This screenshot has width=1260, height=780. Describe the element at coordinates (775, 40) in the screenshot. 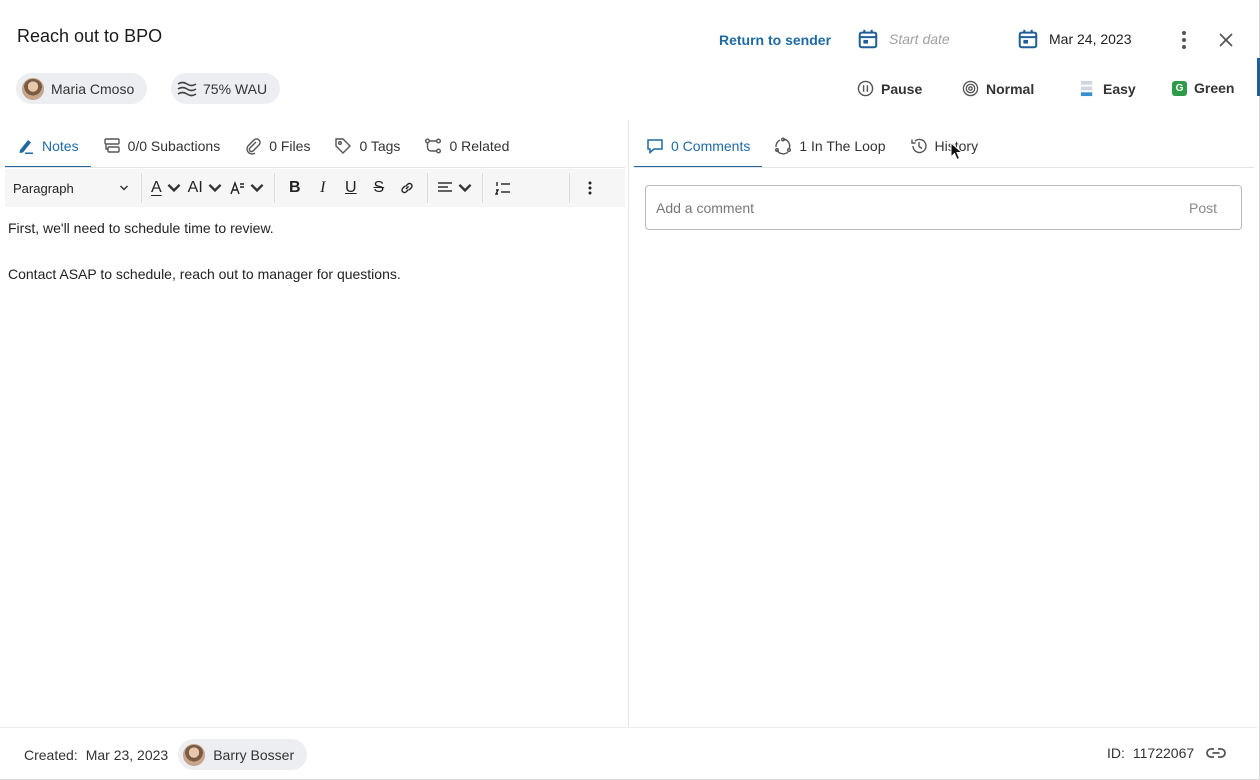

I see `return-to-sender-button: Return to sender` at that location.